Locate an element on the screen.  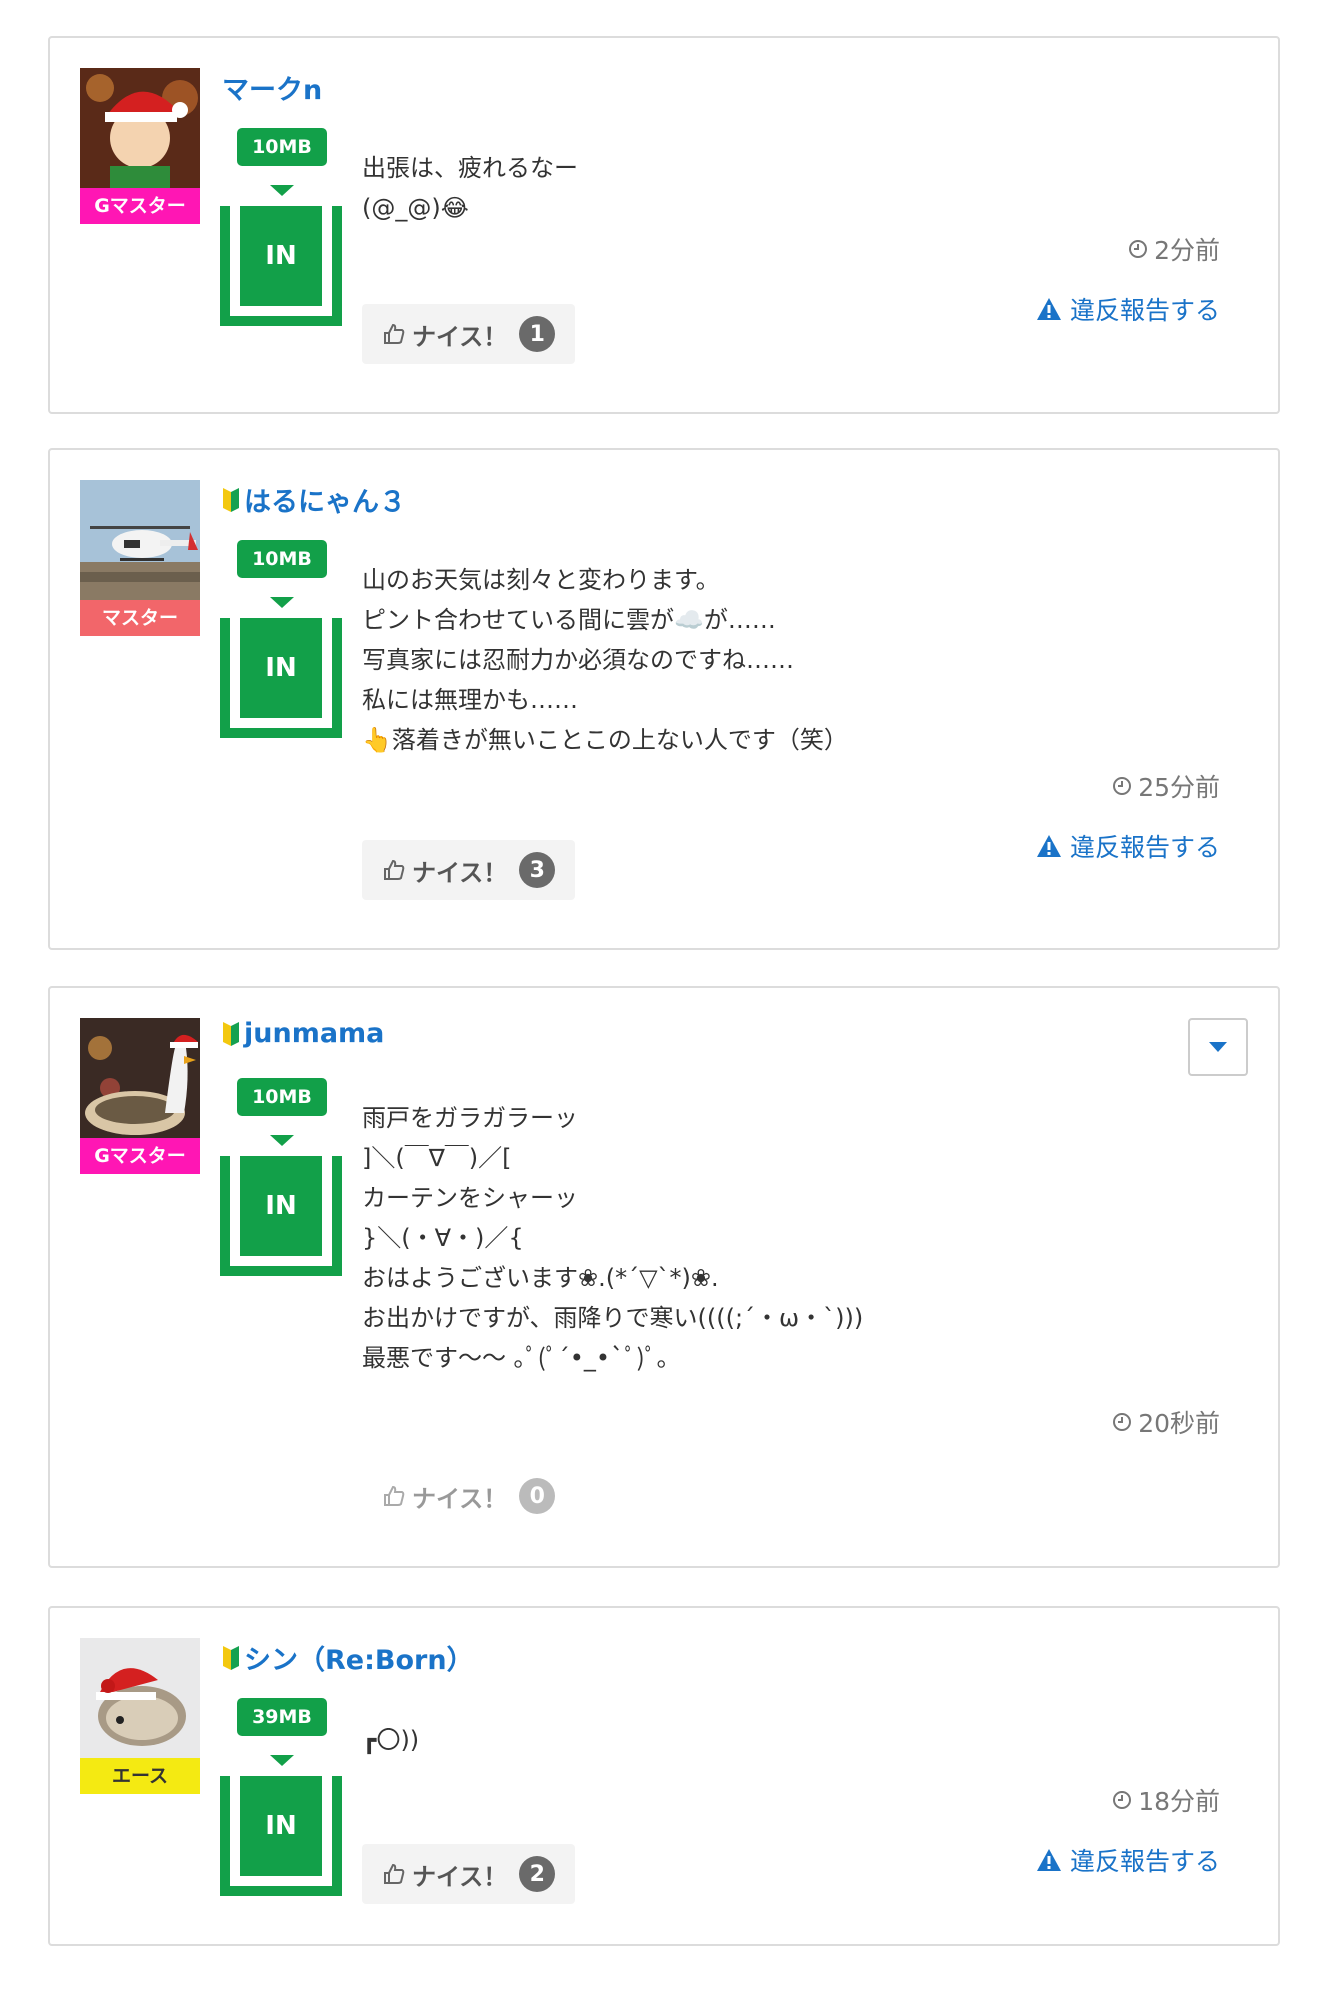
timestamp: 25分前 is located at coordinates (1166, 786).